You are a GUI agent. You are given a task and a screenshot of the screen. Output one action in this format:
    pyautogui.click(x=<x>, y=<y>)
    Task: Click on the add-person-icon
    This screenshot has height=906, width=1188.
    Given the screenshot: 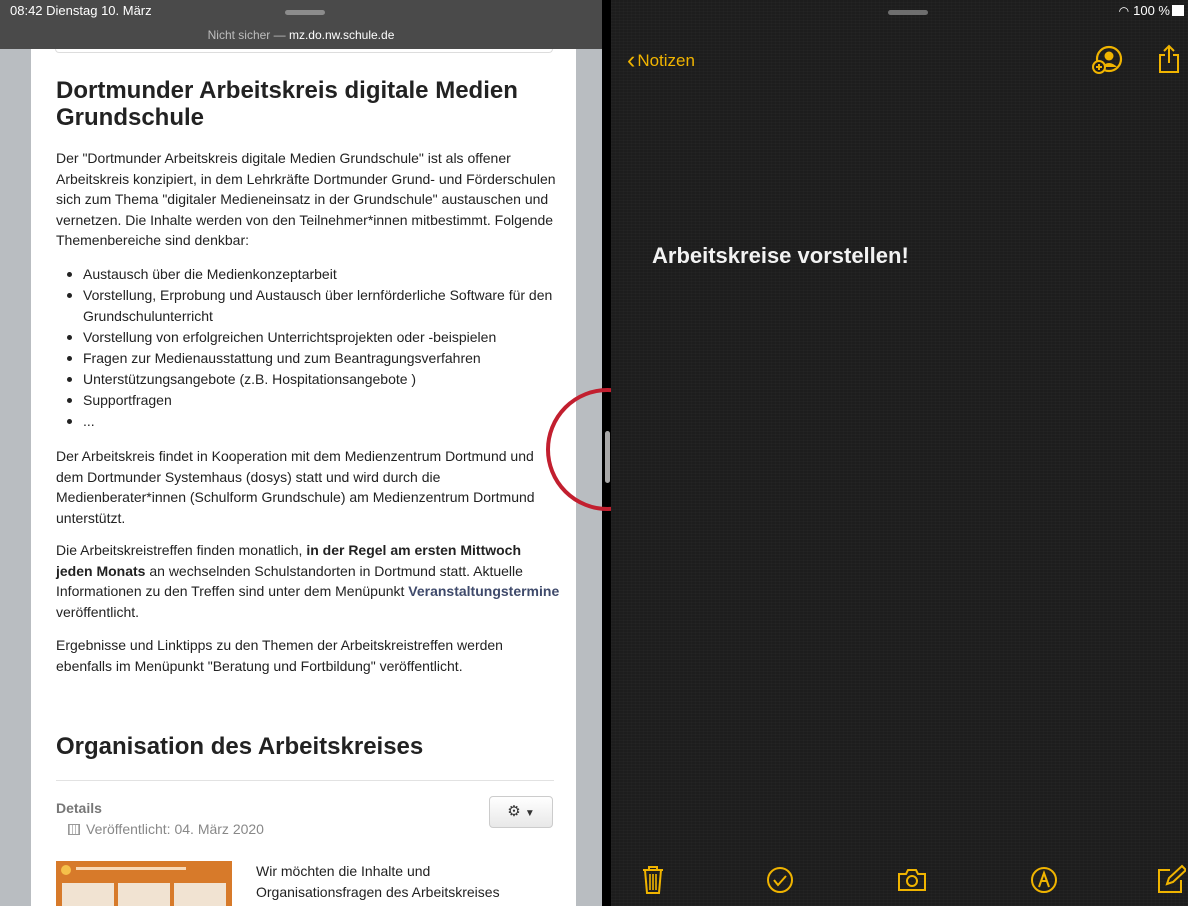 What is the action you would take?
    pyautogui.click(x=1107, y=60)
    